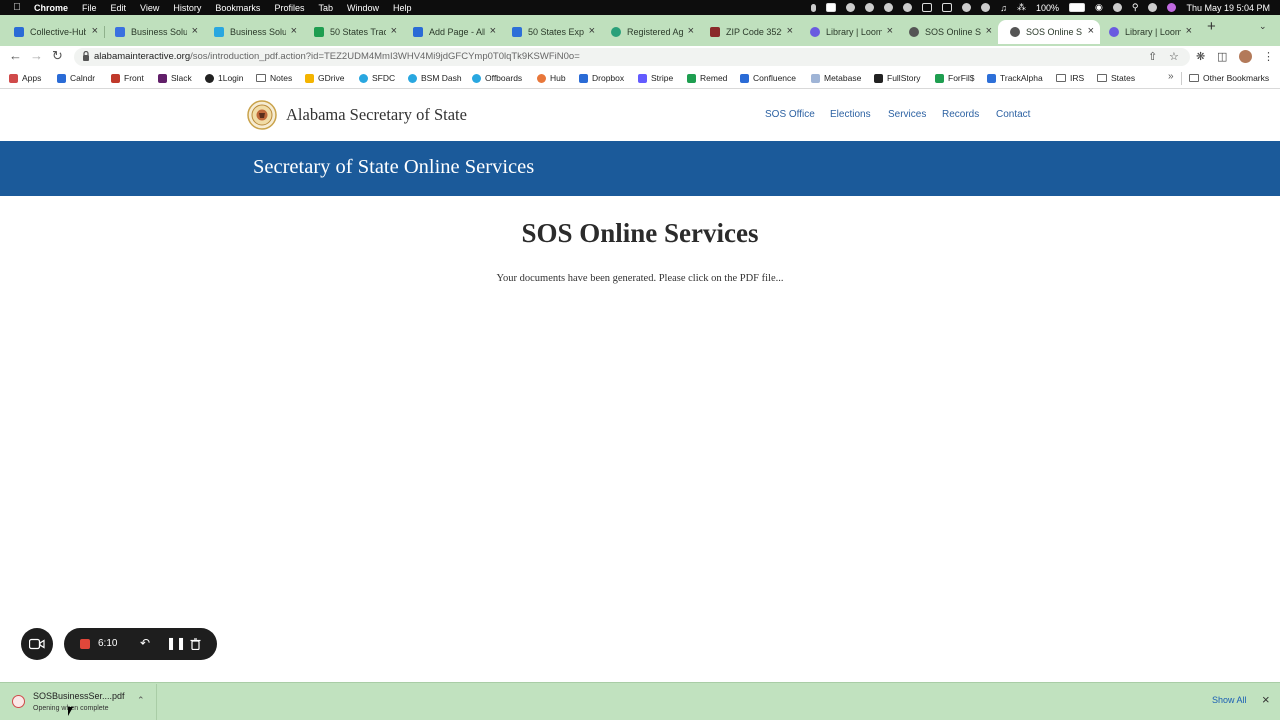 The height and width of the screenshot is (720, 1280). I want to click on nav-contact: Contact, so click(1013, 114).